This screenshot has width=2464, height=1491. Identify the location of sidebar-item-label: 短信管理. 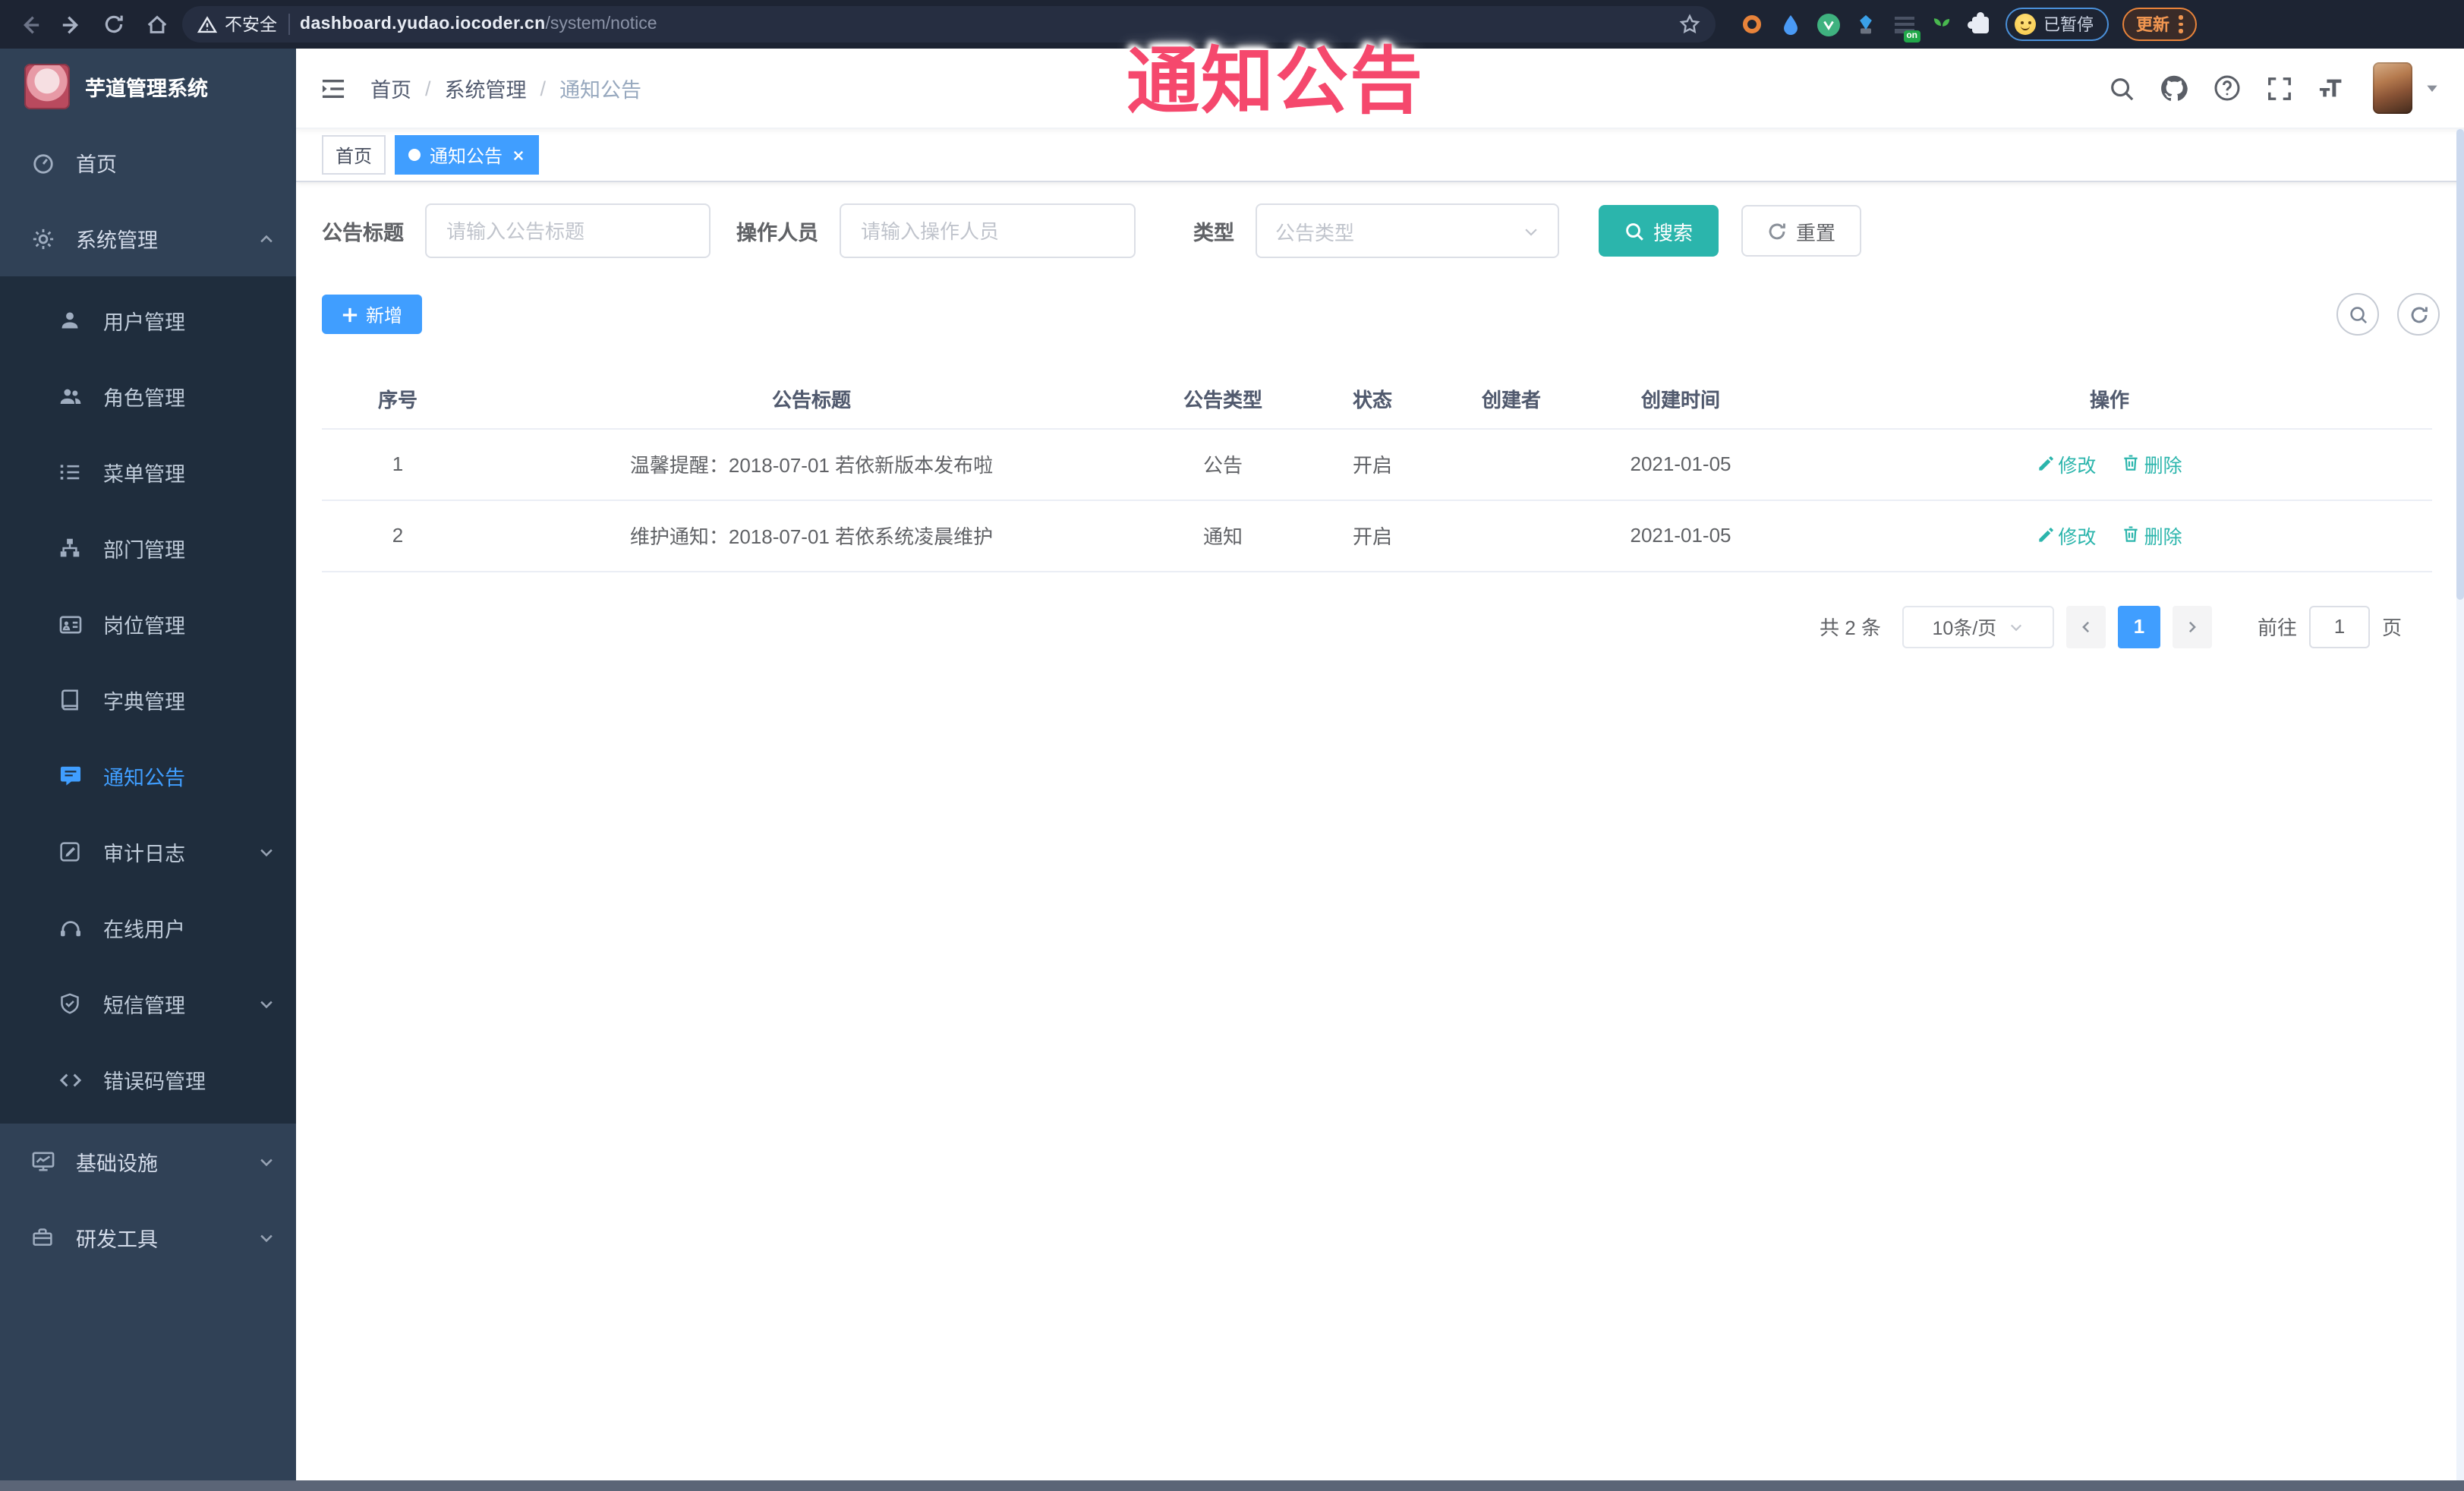
(144, 1006).